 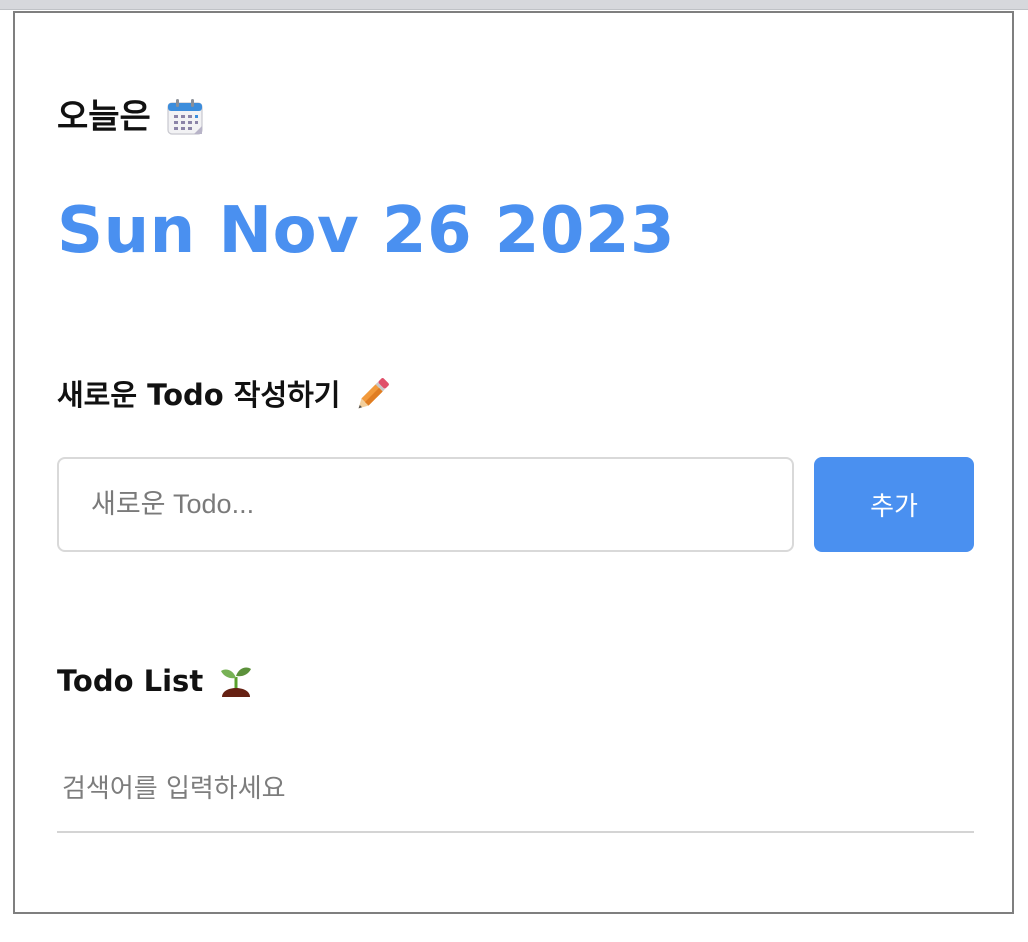 I want to click on editor-title: 새로운 Todo 작성하기, so click(x=199, y=395).